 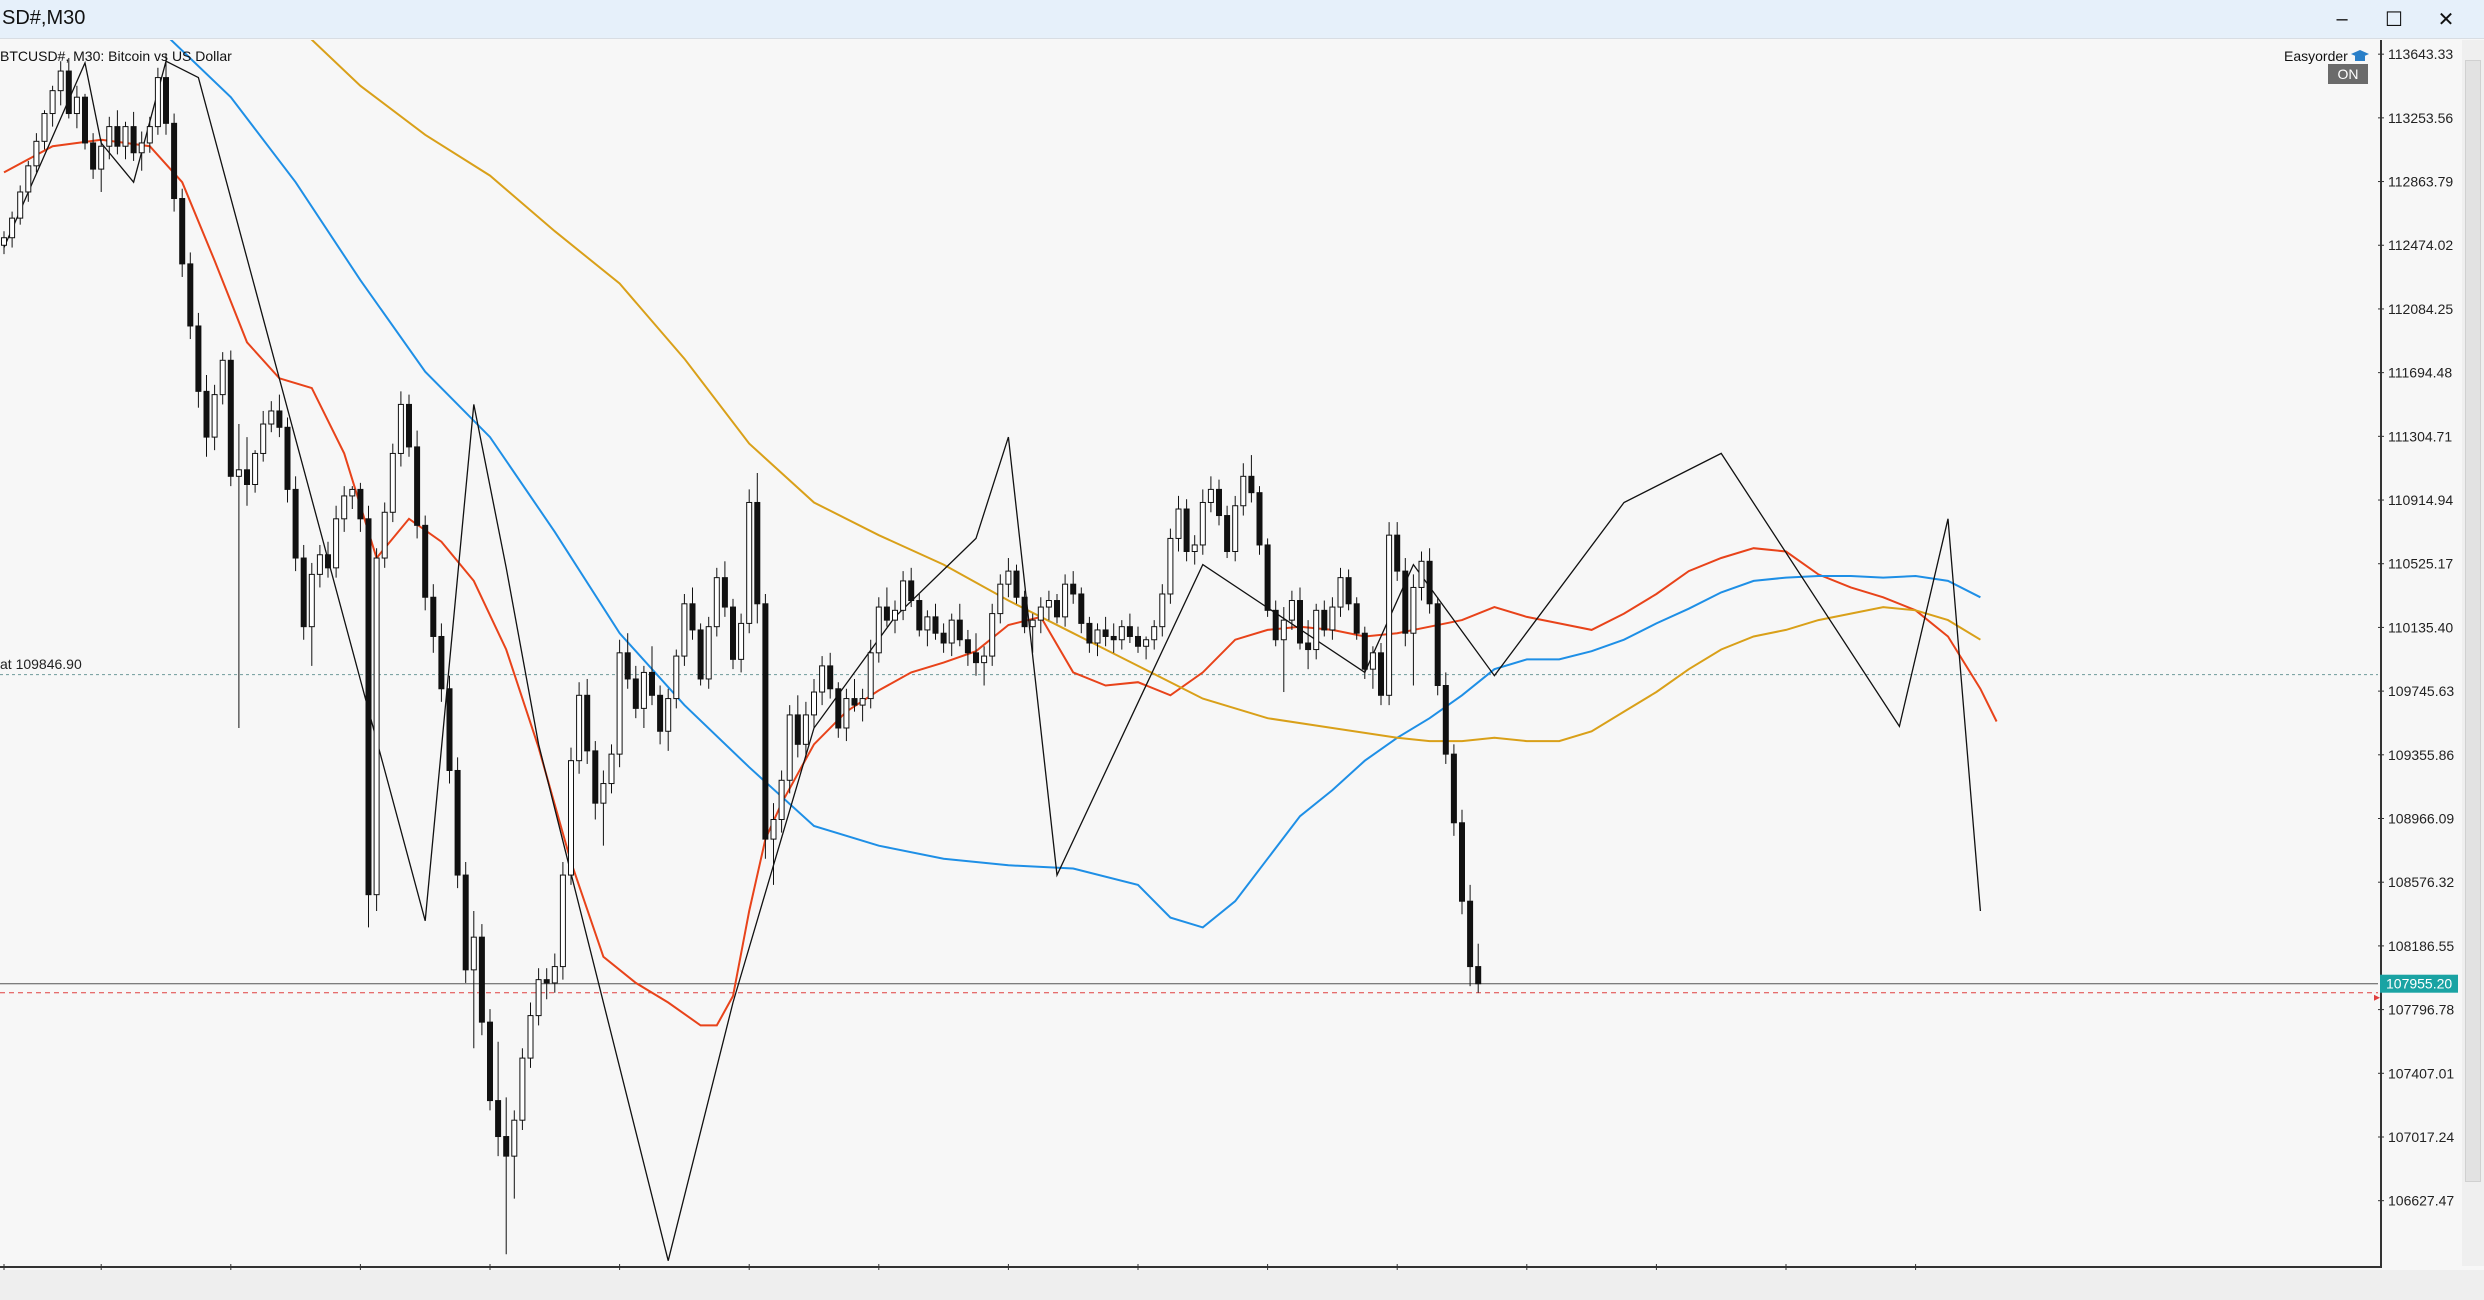 What do you see at coordinates (2342, 19) in the screenshot?
I see `minimize-button: –` at bounding box center [2342, 19].